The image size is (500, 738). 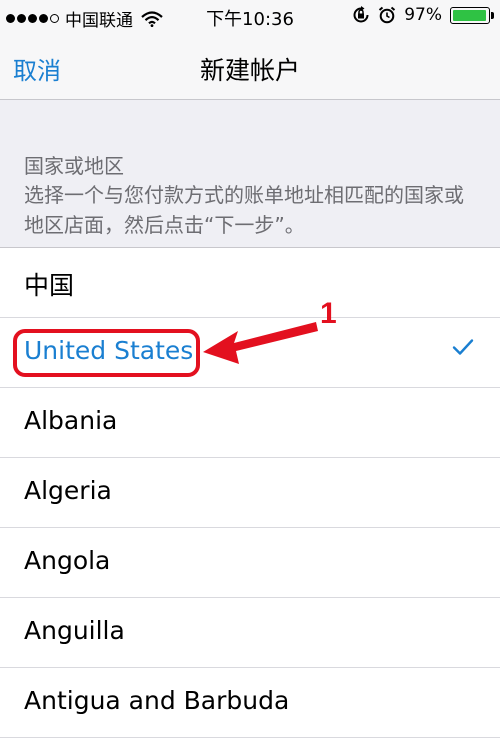 I want to click on annotation-number: 1, so click(x=328, y=313).